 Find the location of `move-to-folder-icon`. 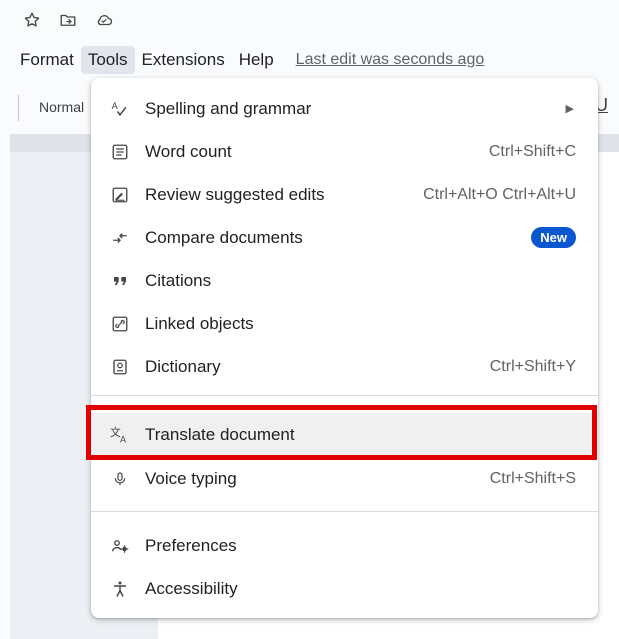

move-to-folder-icon is located at coordinates (68, 20).